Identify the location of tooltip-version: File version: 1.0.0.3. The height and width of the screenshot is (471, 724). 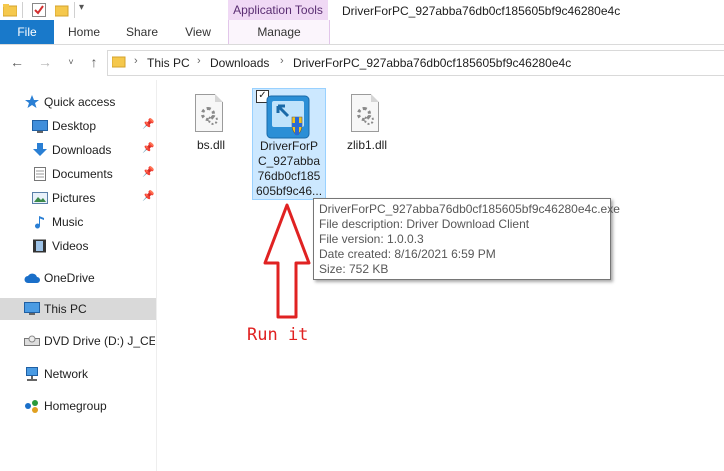
(371, 239).